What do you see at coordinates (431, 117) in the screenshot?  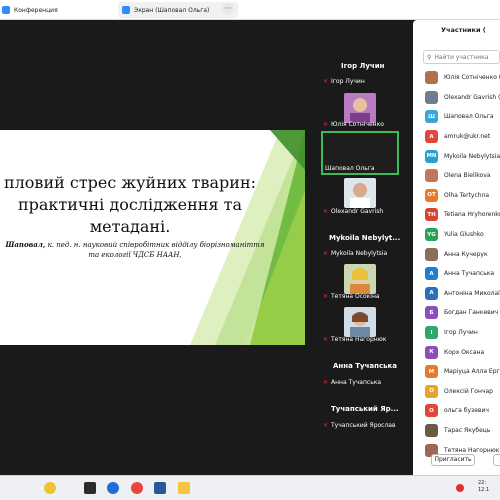 I see `participant-avatar: Ш` at bounding box center [431, 117].